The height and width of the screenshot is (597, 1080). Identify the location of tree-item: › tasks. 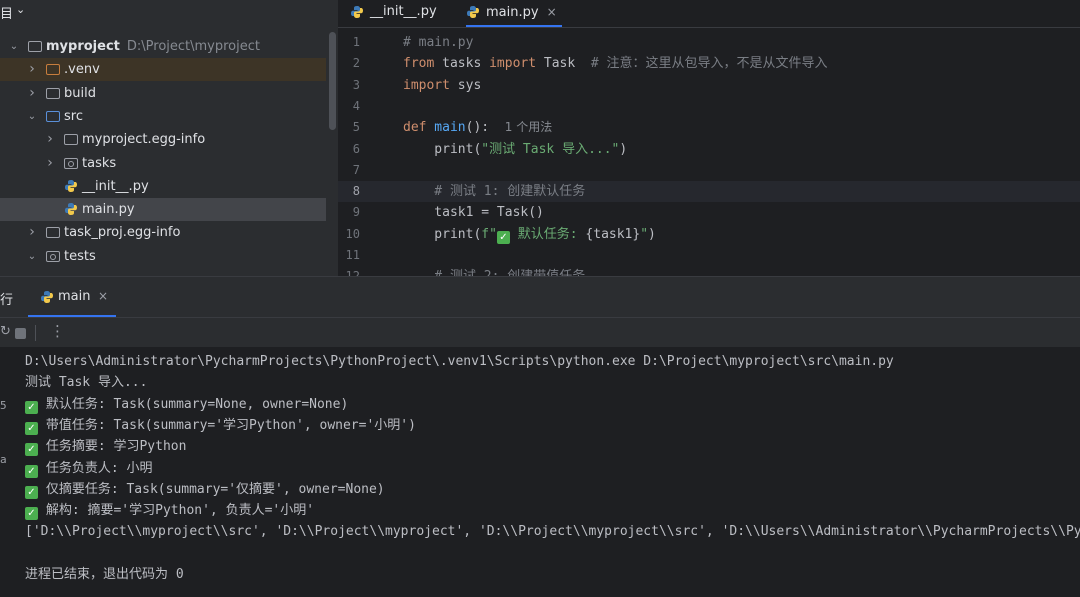
(163, 163).